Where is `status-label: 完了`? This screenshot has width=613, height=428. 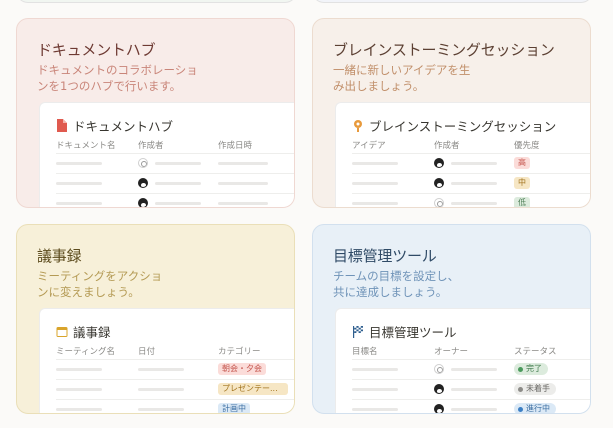
status-label: 完了 is located at coordinates (534, 368).